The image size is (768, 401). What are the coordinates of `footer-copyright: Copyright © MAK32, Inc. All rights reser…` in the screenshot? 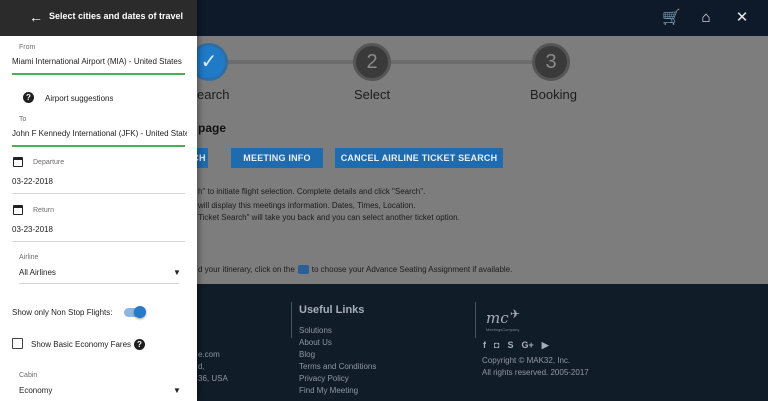 It's located at (535, 367).